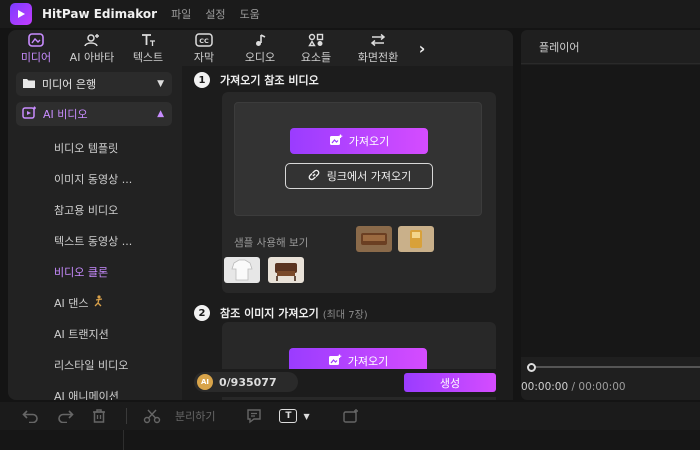 This screenshot has height=450, width=700. What do you see at coordinates (29, 84) in the screenshot?
I see `folder-icon` at bounding box center [29, 84].